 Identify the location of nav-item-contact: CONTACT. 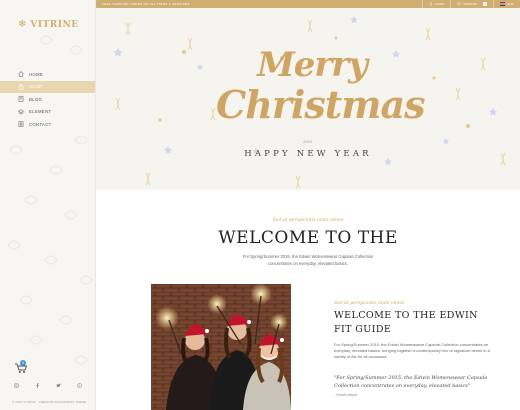
(47, 124).